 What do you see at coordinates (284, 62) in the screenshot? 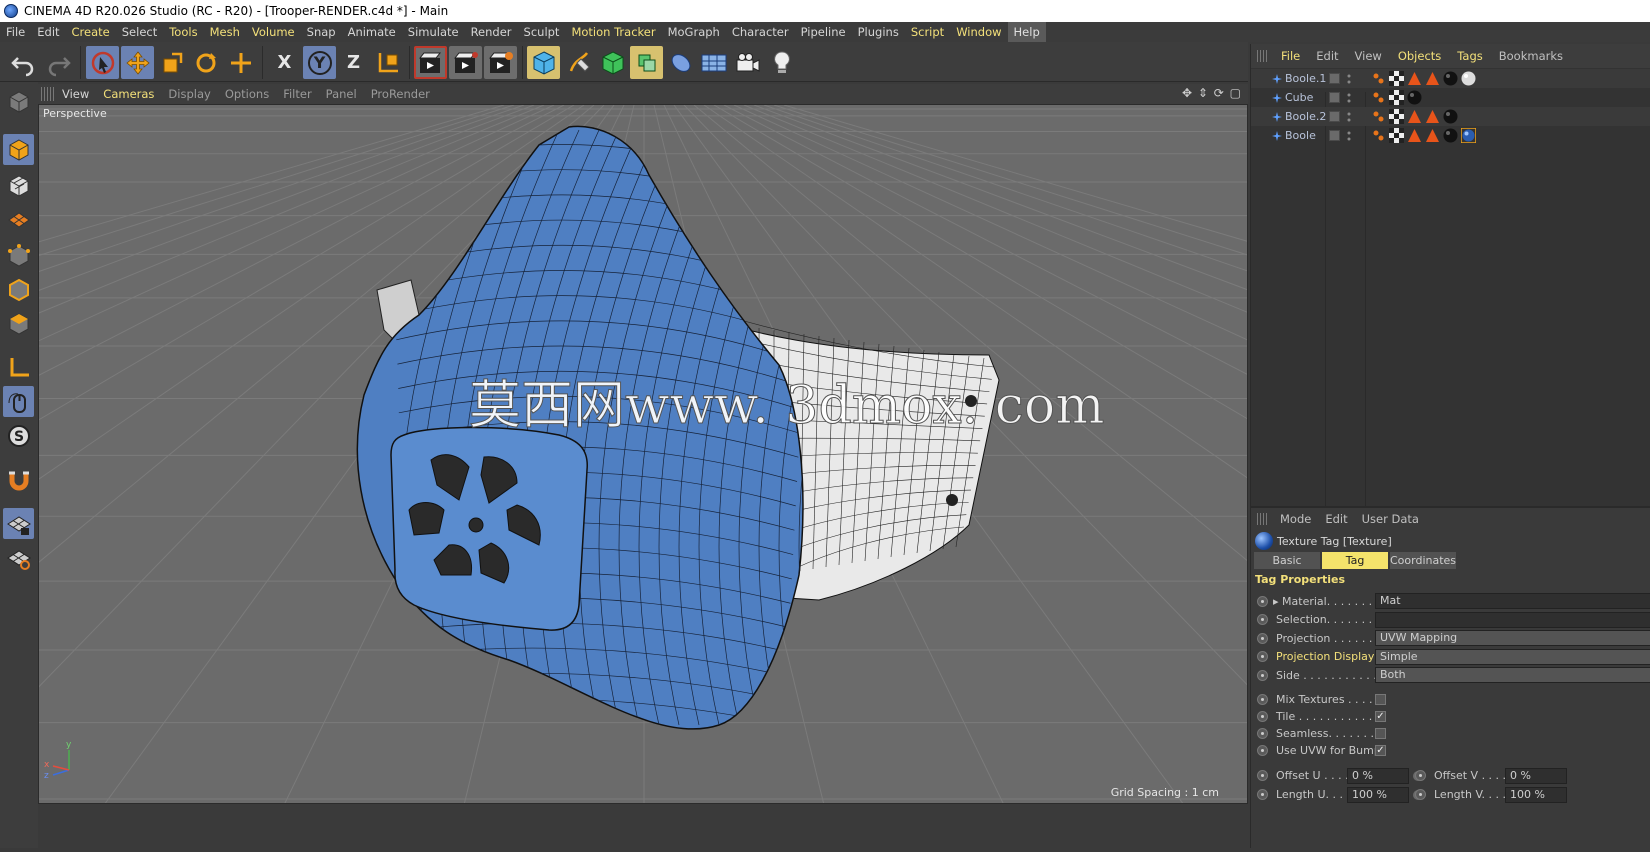
I see `x-axis-icon: X` at bounding box center [284, 62].